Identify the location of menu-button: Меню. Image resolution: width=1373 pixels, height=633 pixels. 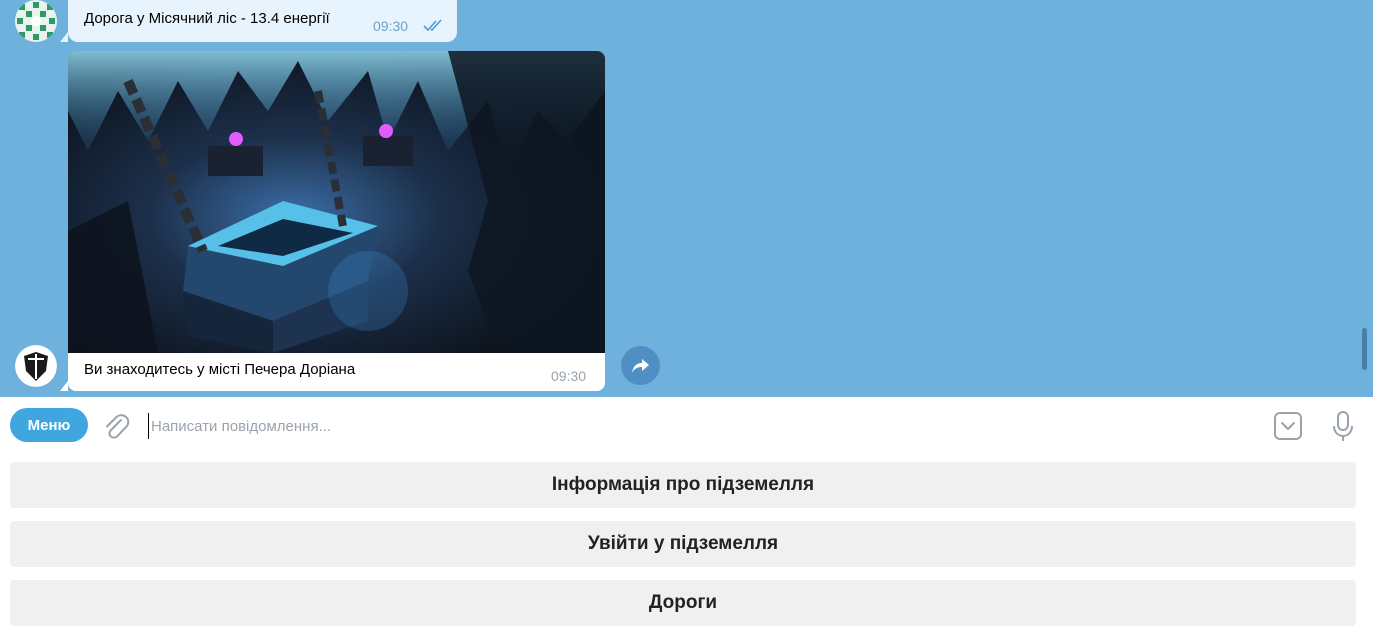
(49, 425).